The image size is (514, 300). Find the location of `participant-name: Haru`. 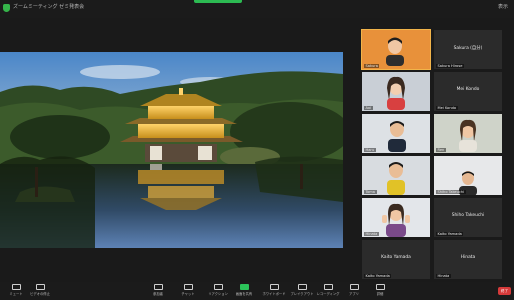

participant-name: Haru is located at coordinates (370, 150).